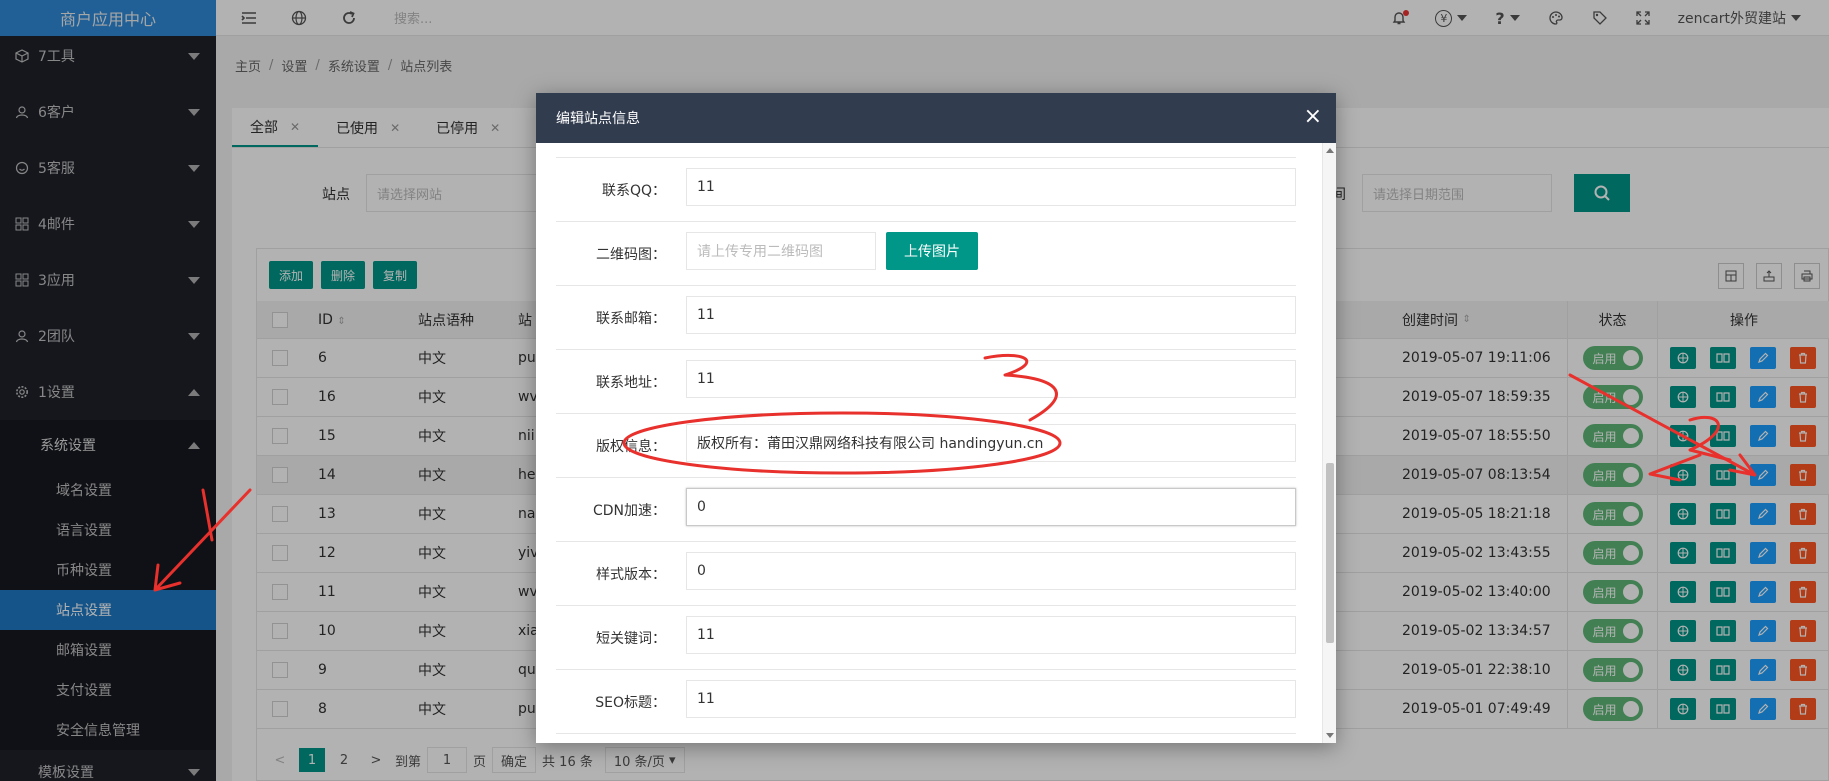 This screenshot has width=1829, height=781. Describe the element at coordinates (932, 251) in the screenshot. I see `upload-image-button: 上传图片` at that location.